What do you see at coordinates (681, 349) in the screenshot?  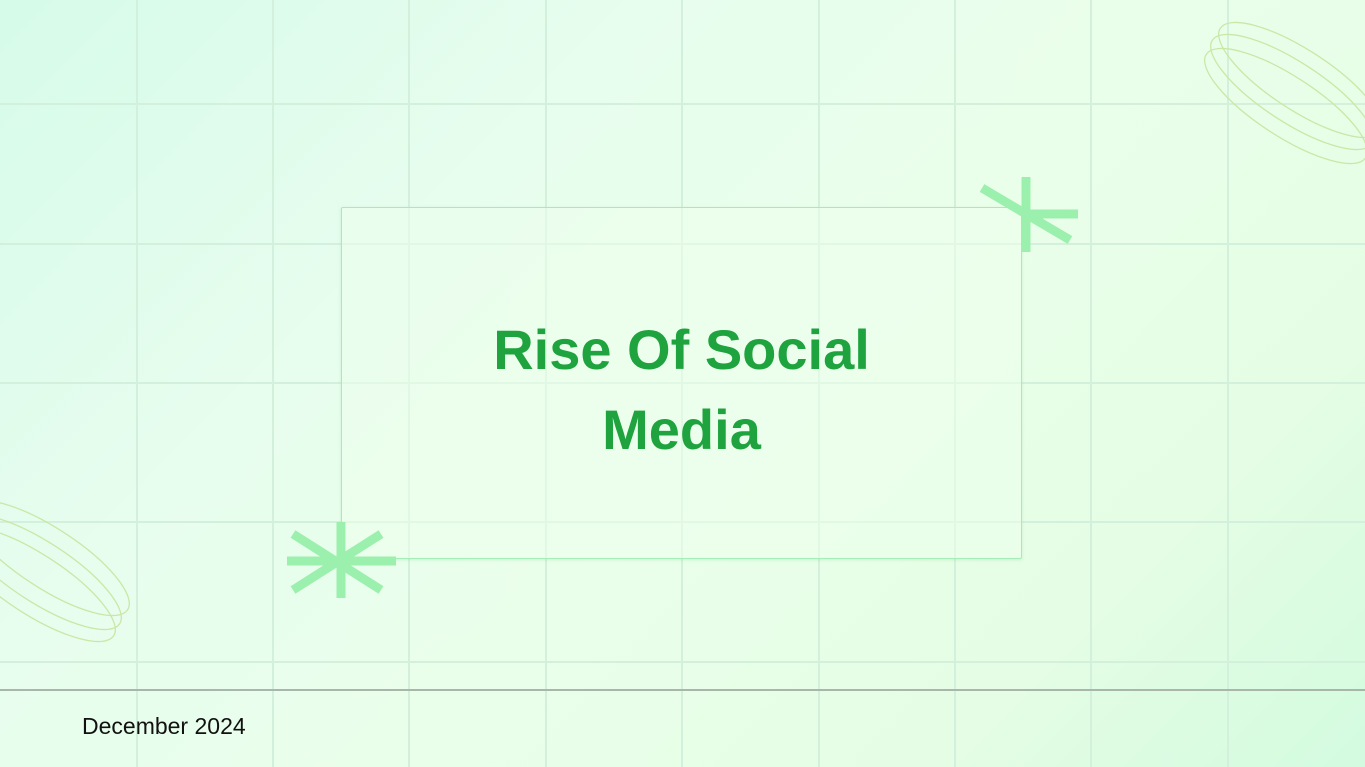 I see `slide-title-line-1: Rise Of Social` at bounding box center [681, 349].